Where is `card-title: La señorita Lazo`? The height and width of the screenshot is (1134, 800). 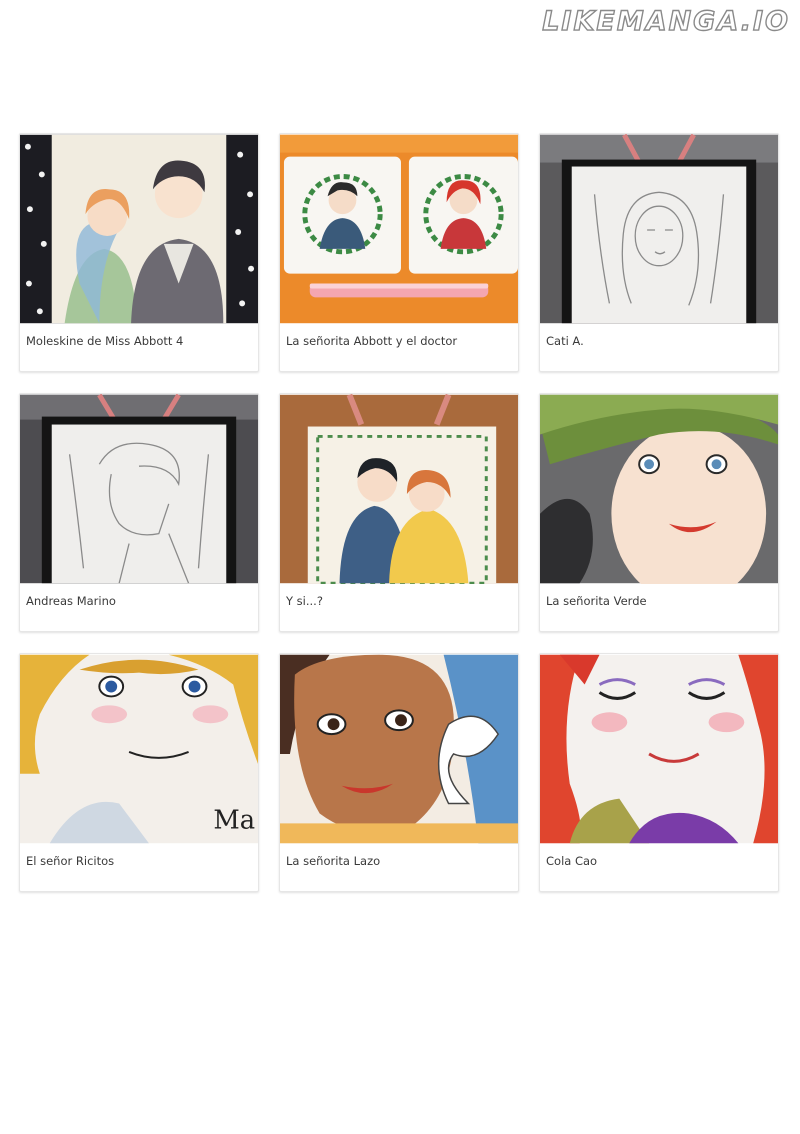 card-title: La señorita Lazo is located at coordinates (333, 861).